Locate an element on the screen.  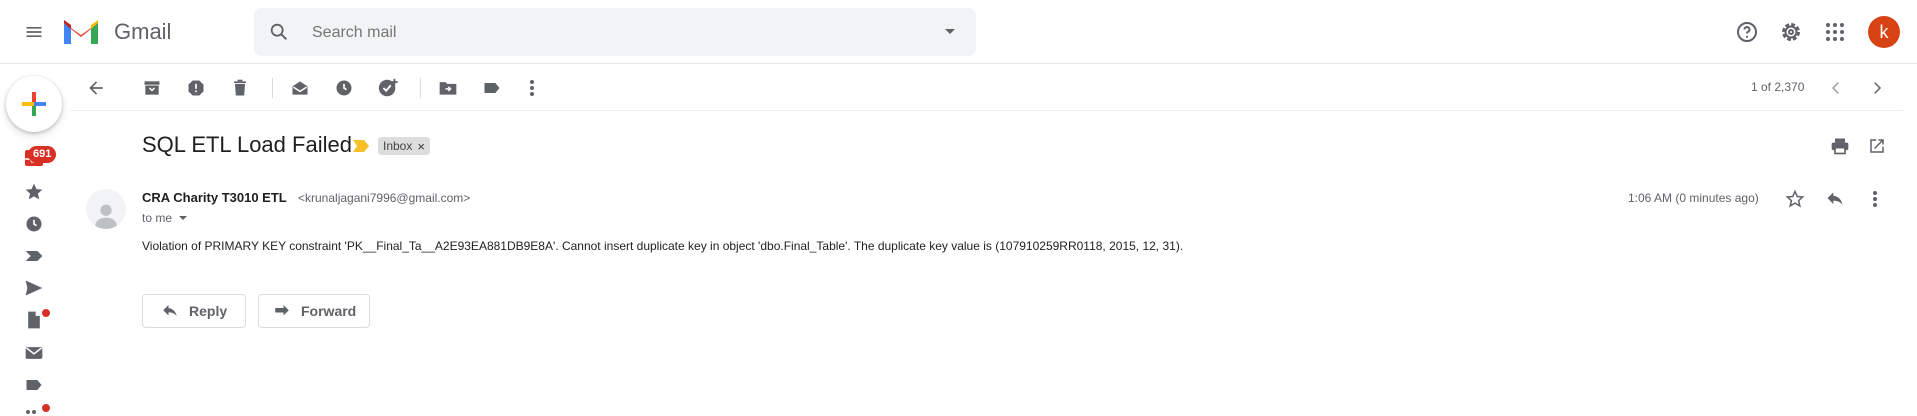
draft-icon is located at coordinates (34, 320).